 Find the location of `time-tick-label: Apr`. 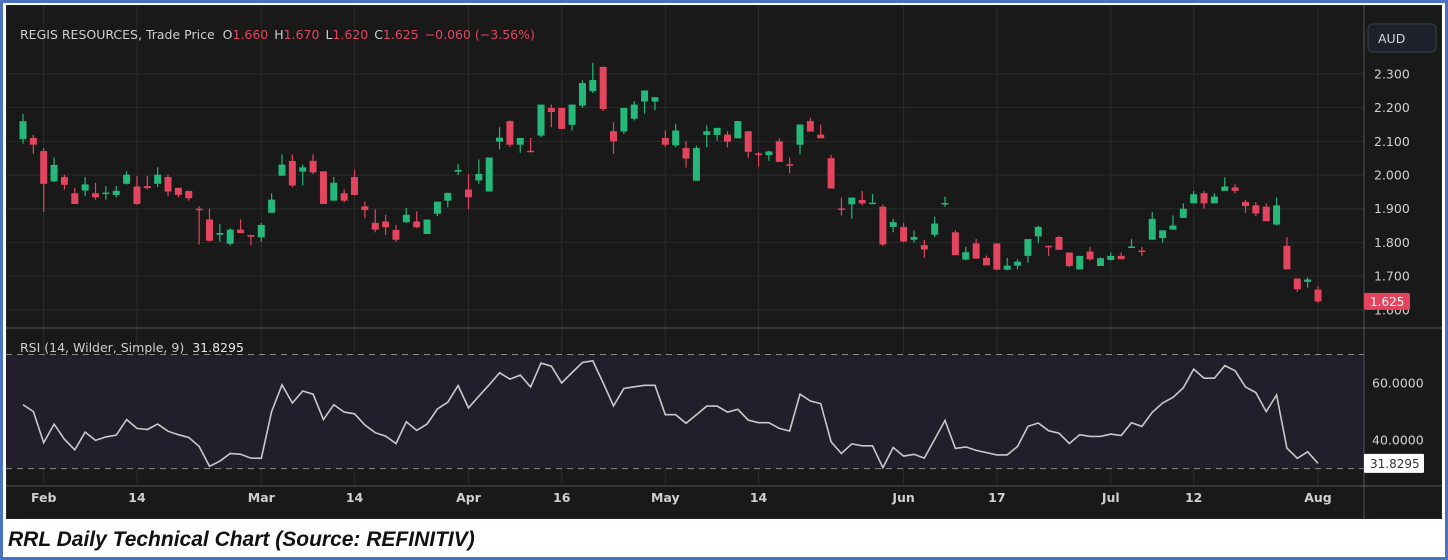

time-tick-label: Apr is located at coordinates (469, 497).